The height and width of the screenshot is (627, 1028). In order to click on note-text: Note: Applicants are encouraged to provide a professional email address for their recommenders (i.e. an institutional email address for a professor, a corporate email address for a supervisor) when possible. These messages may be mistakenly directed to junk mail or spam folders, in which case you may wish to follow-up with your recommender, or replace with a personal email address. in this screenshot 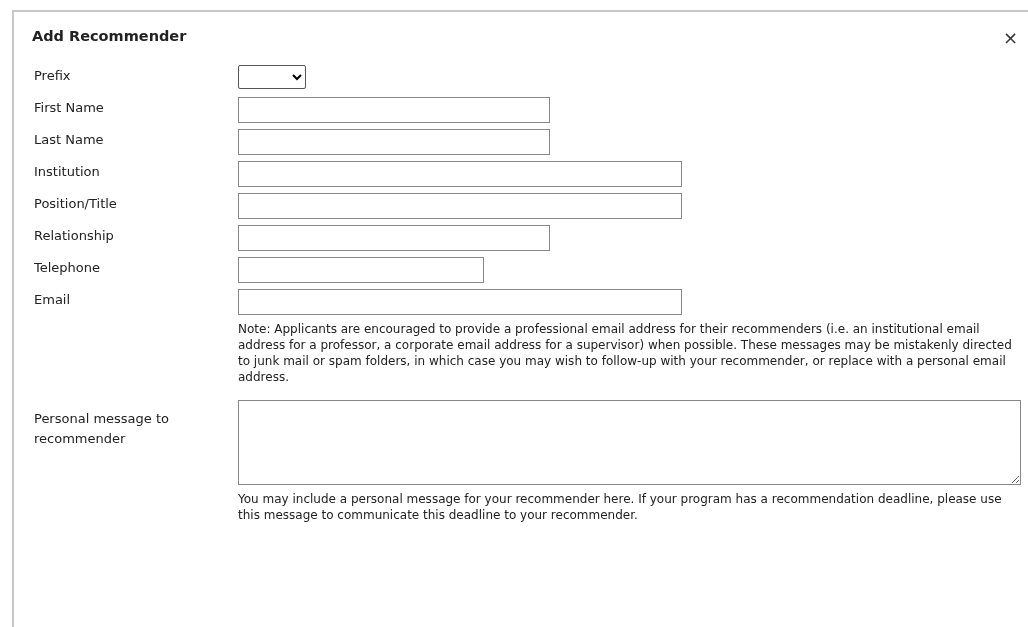, I will do `click(625, 353)`.